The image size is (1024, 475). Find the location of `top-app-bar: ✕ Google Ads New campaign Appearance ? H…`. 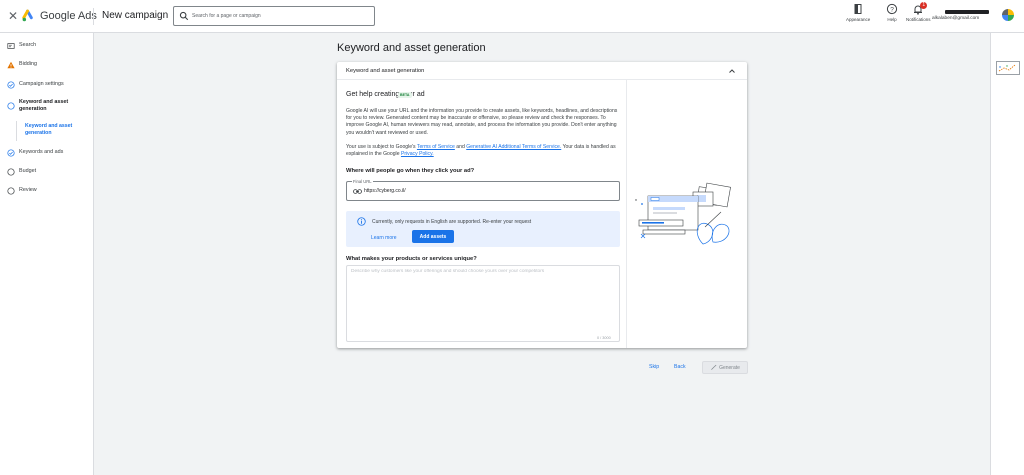

top-app-bar: ✕ Google Ads New campaign Appearance ? H… is located at coordinates (512, 16).